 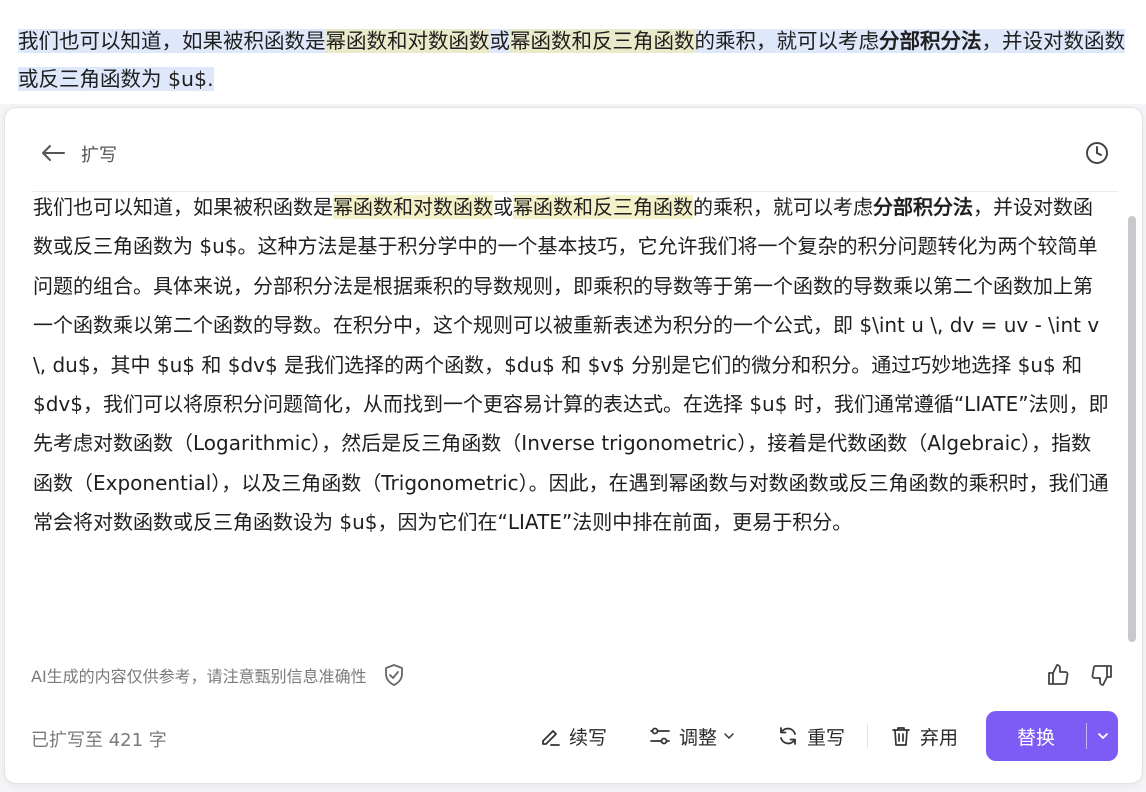 I want to click on continue-button: 续写, so click(x=573, y=736).